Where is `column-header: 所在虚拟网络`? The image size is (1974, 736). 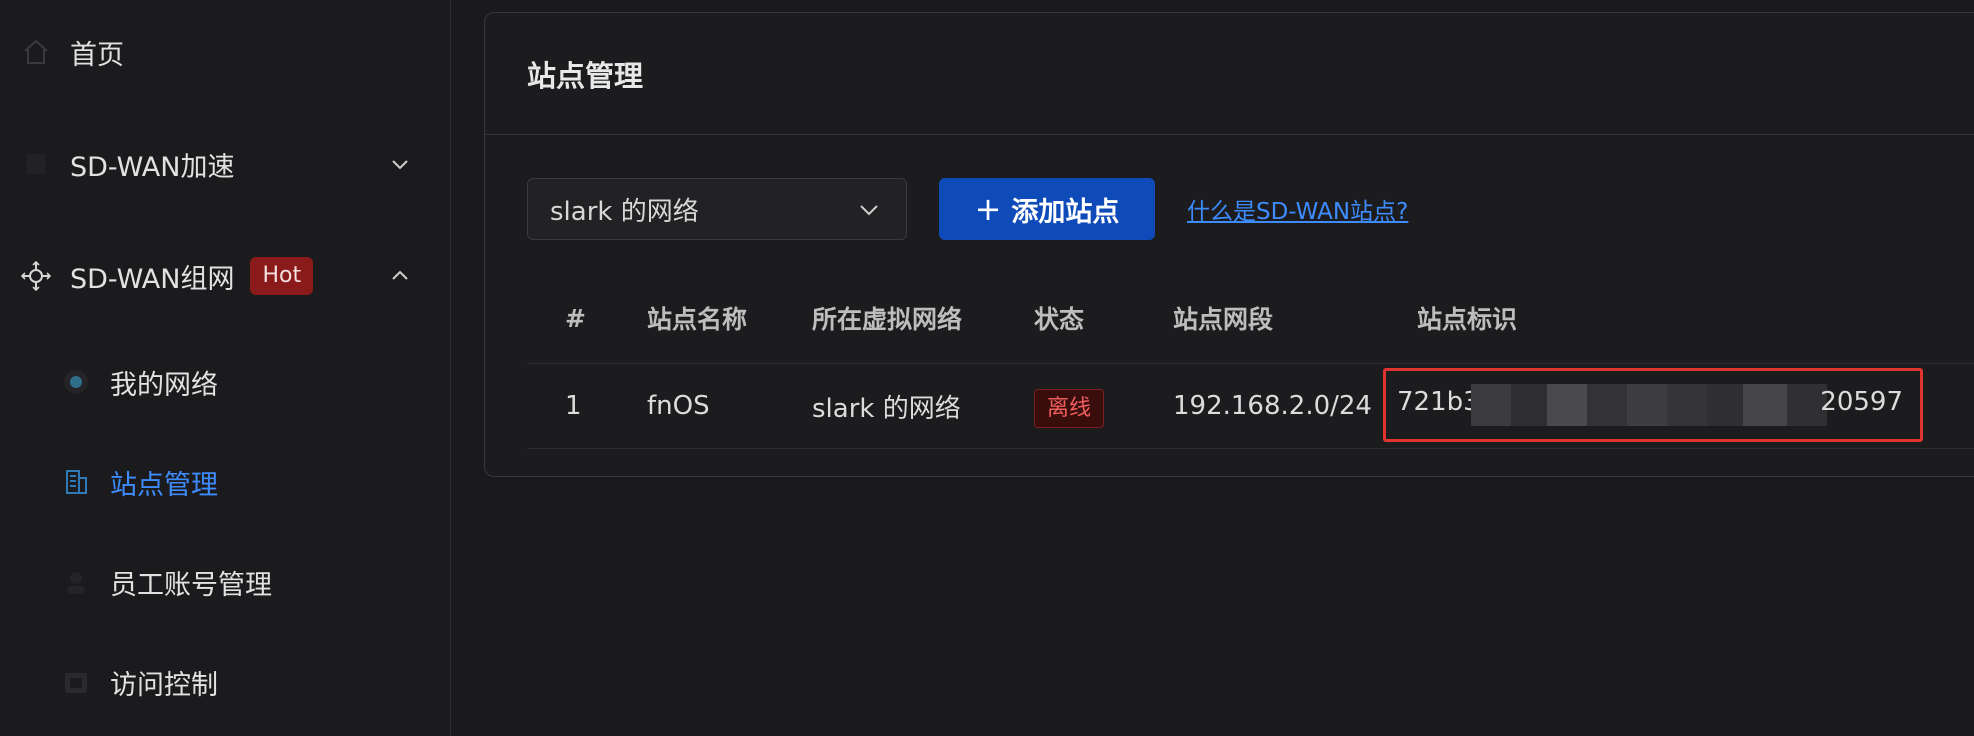
column-header: 所在虚拟网络 is located at coordinates (887, 319).